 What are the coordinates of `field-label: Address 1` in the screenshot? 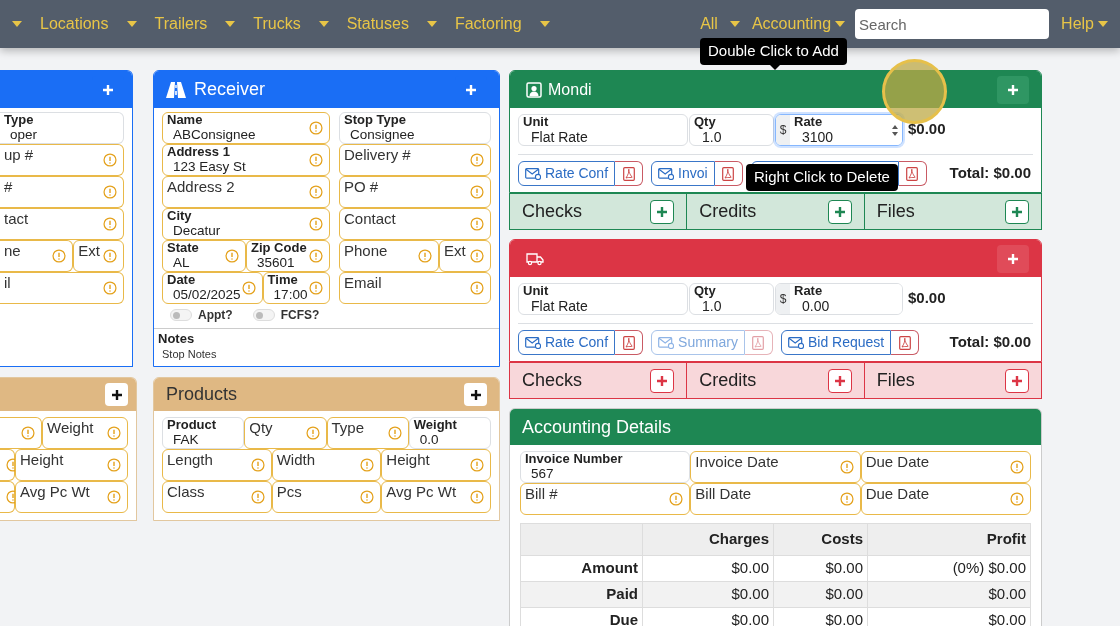 It's located at (199, 152).